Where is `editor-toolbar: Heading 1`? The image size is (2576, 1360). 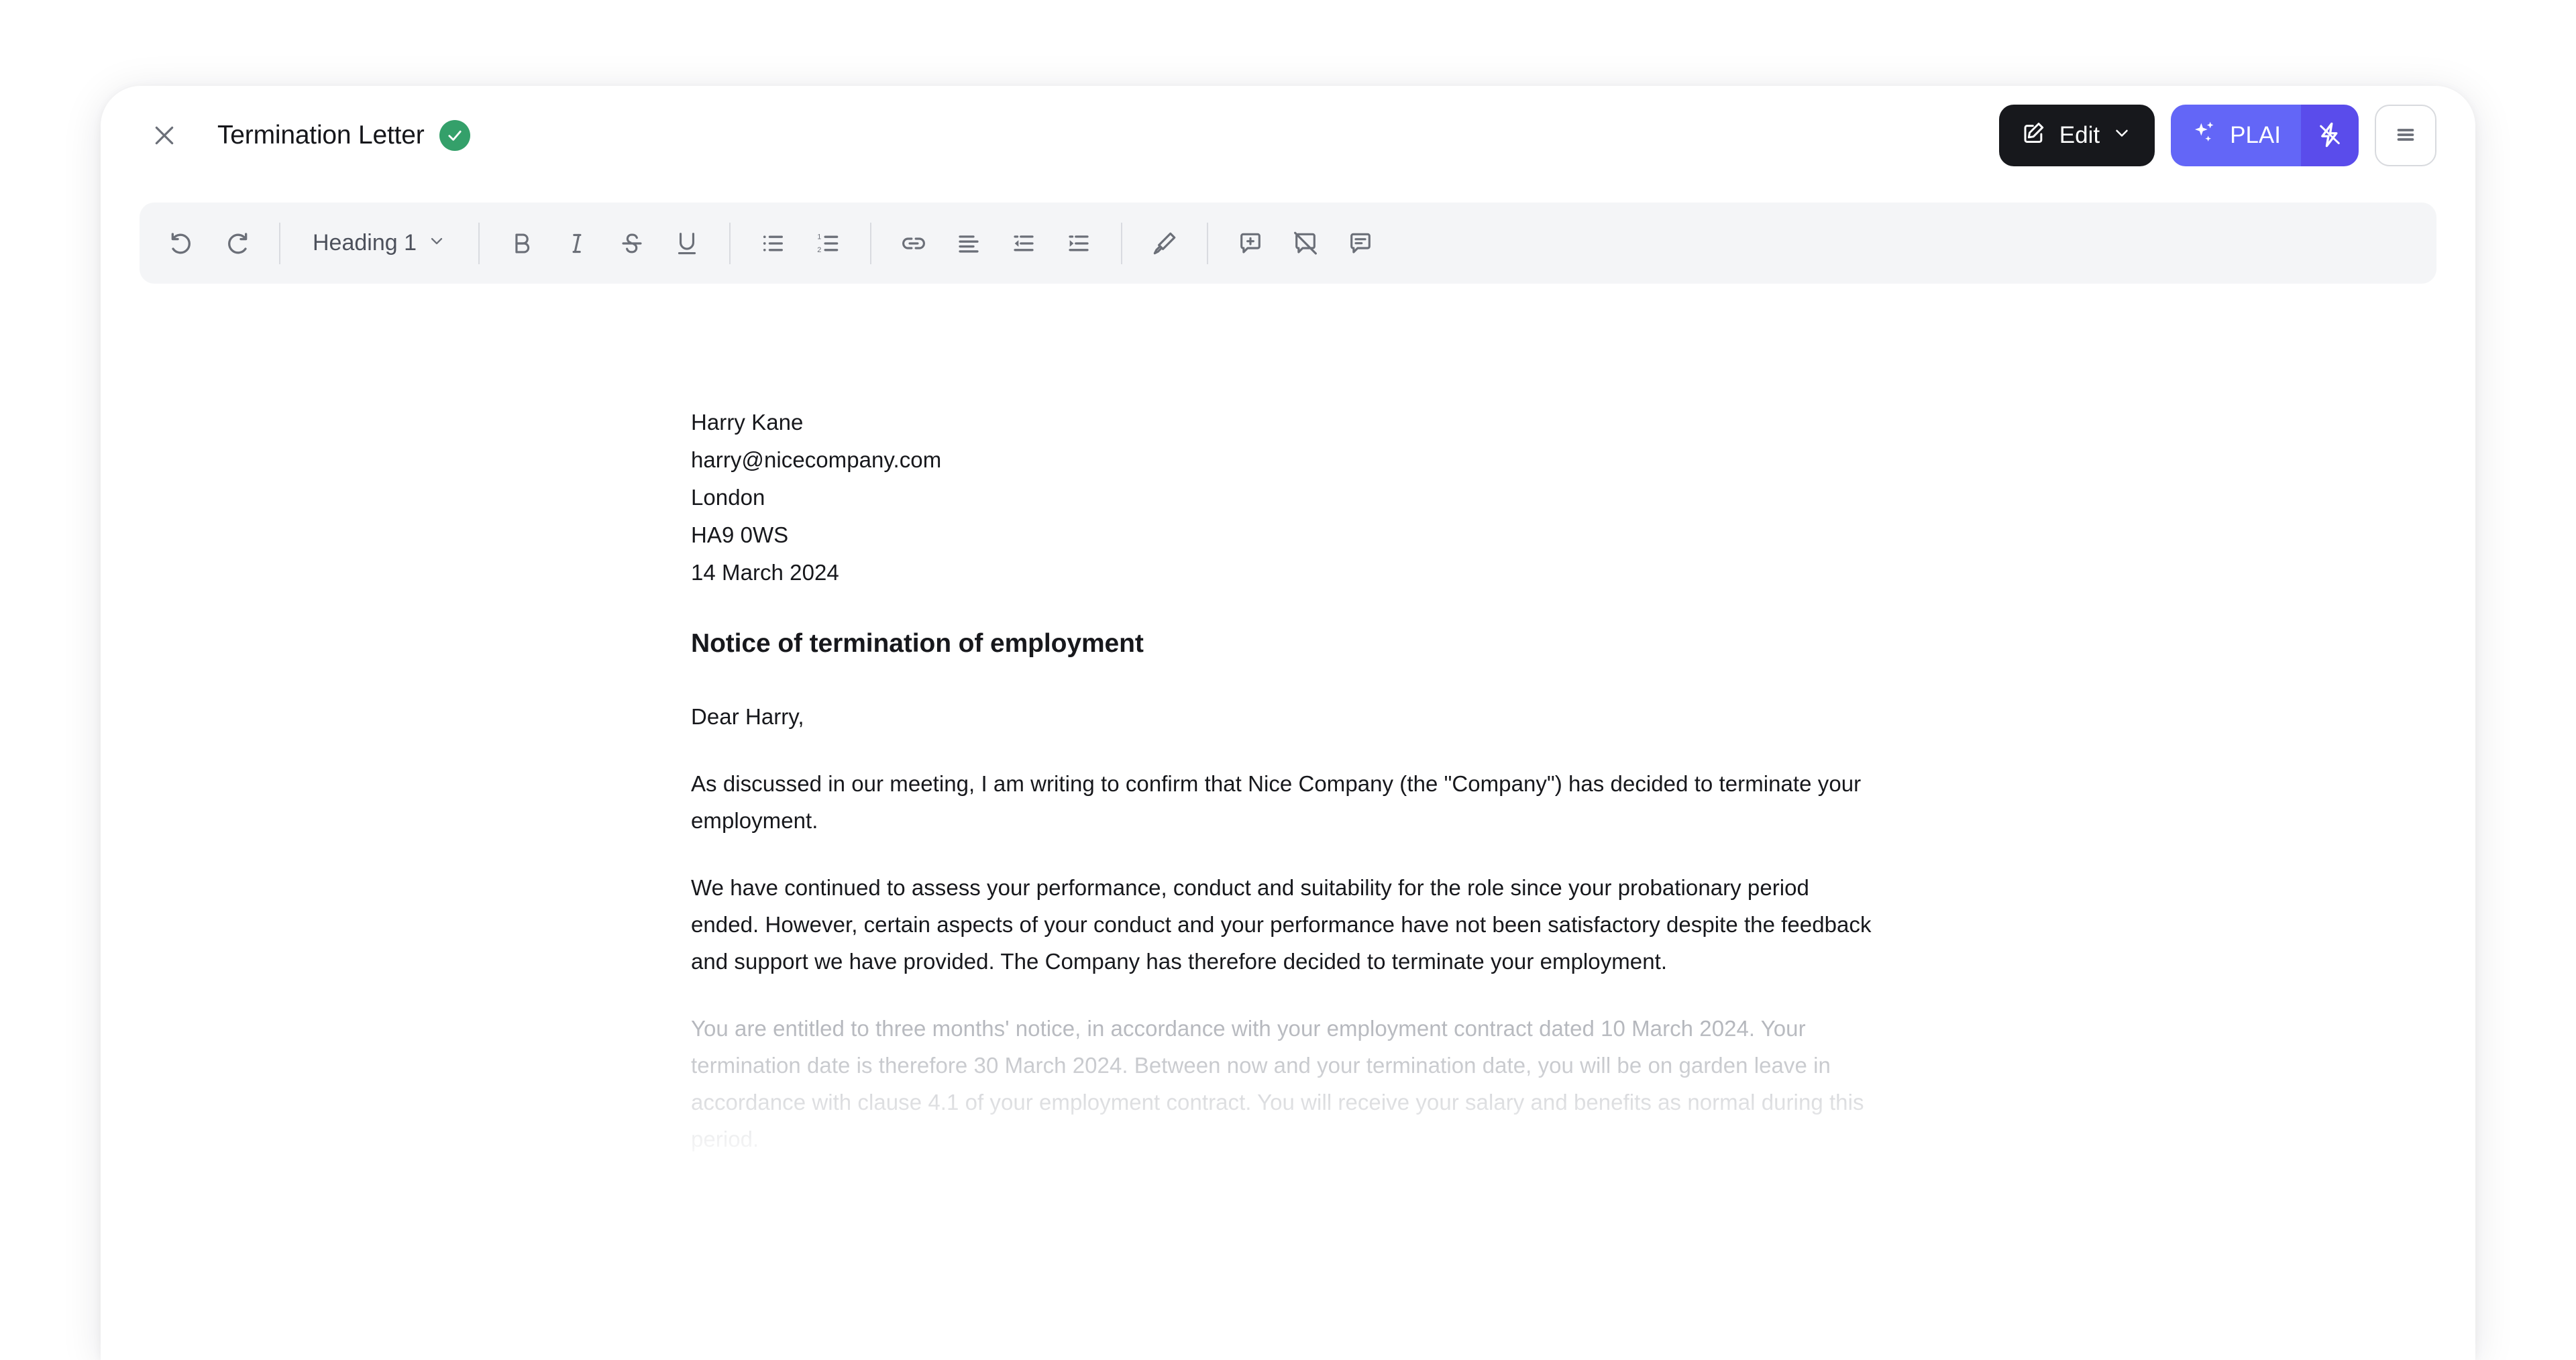
editor-toolbar: Heading 1 is located at coordinates (1288, 243).